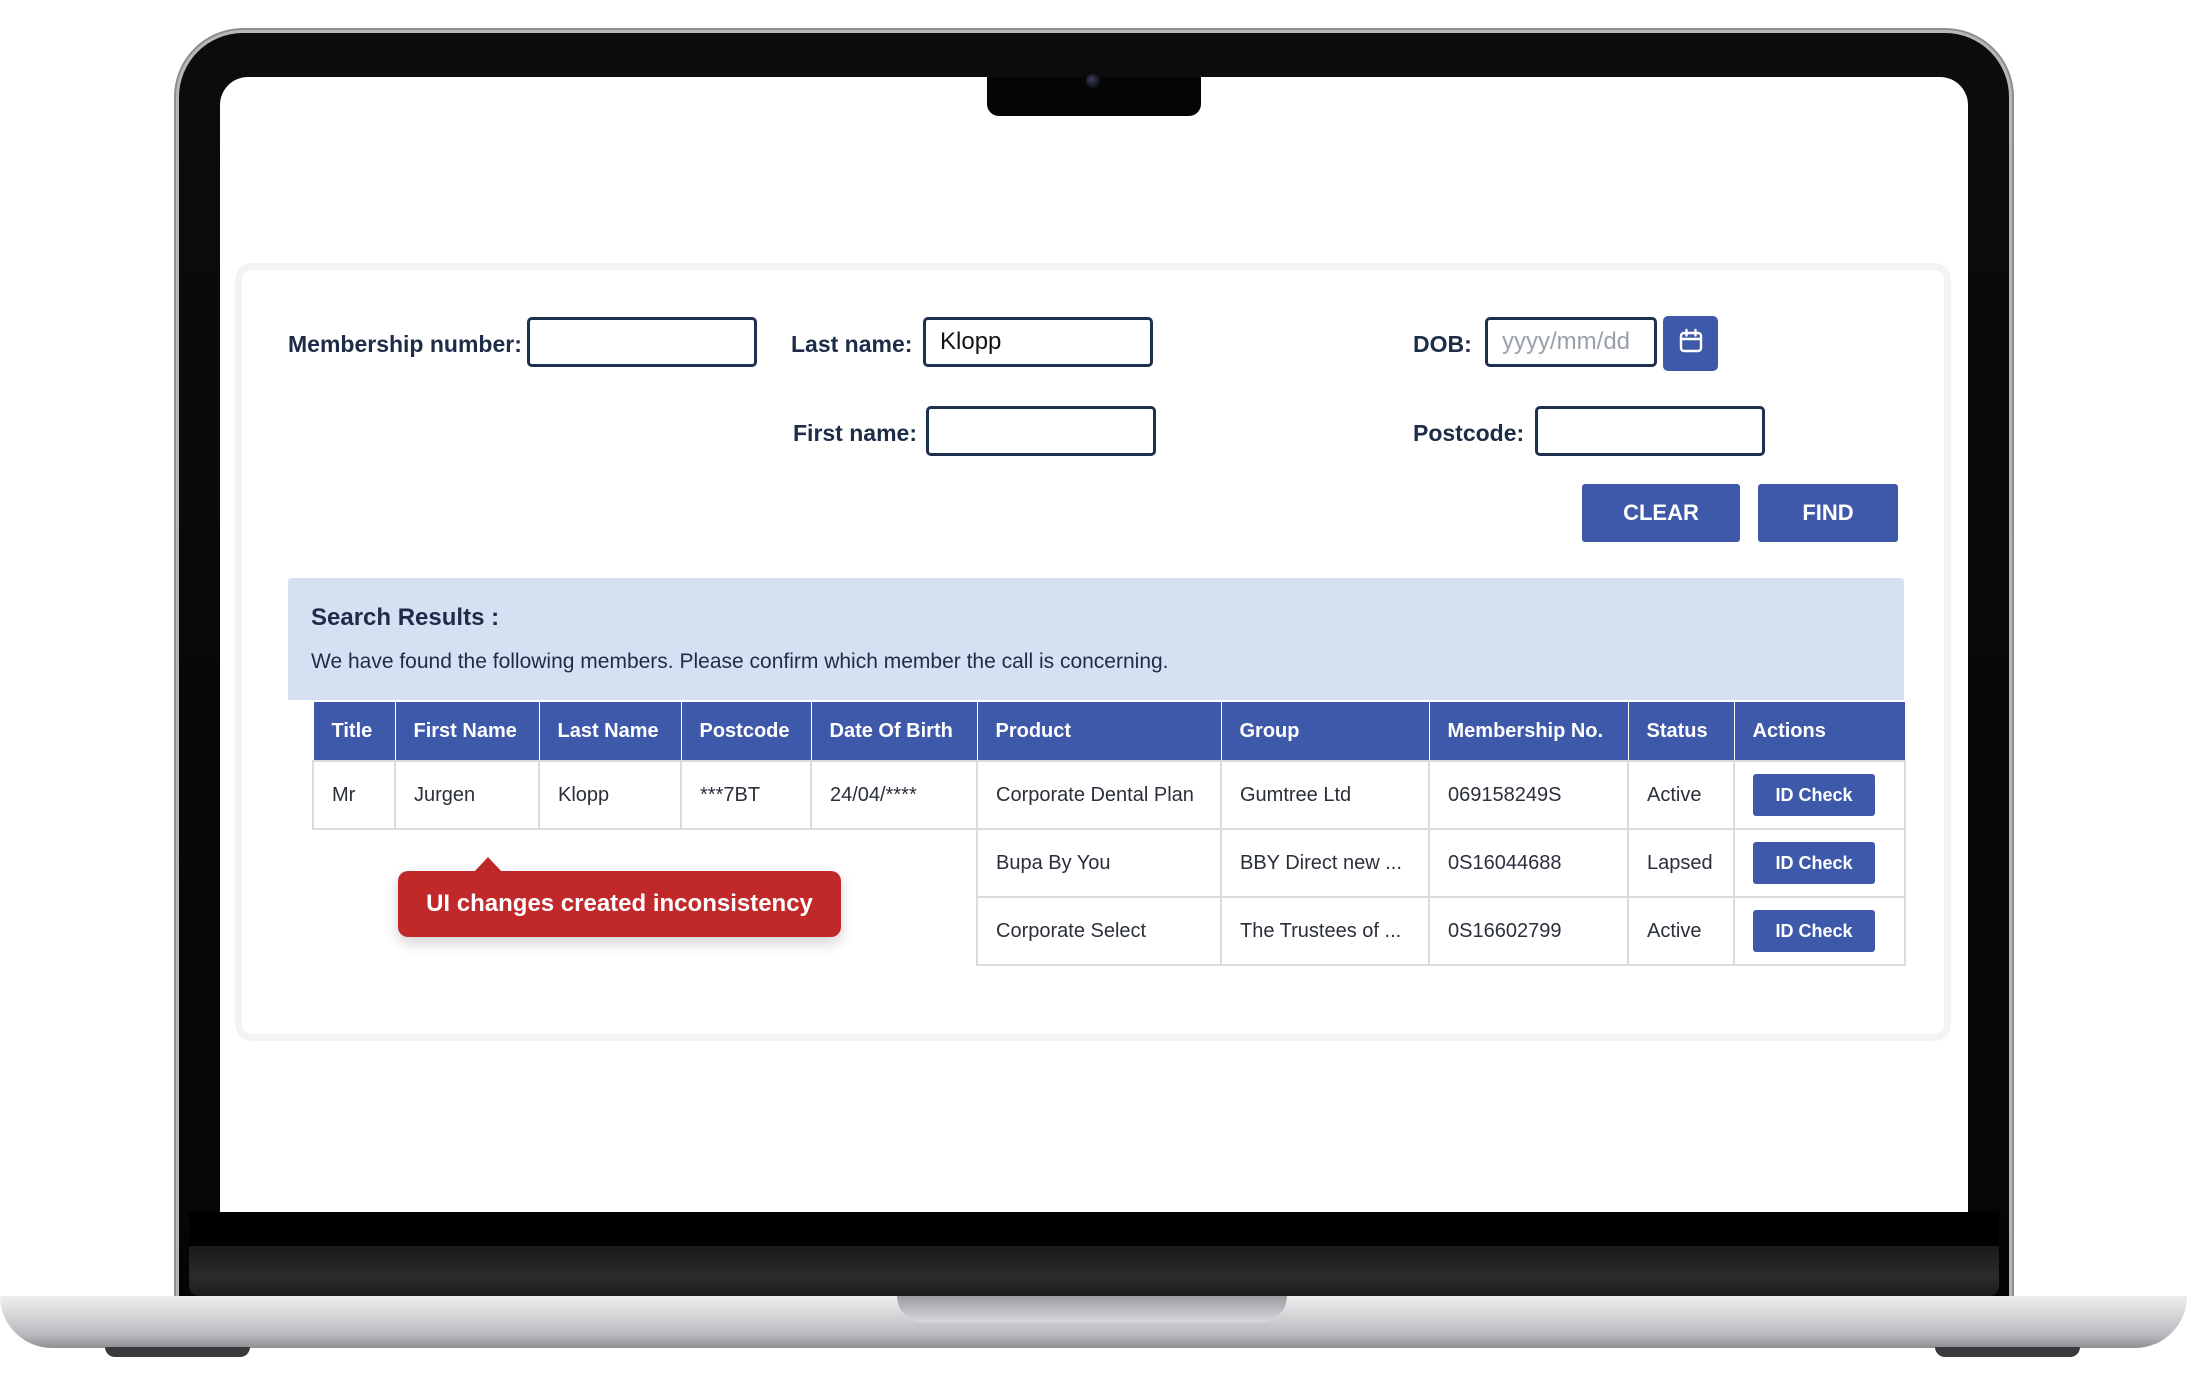 This screenshot has width=2192, height=1380. Describe the element at coordinates (1099, 863) in the screenshot. I see `cell-product: Bupa By You` at that location.